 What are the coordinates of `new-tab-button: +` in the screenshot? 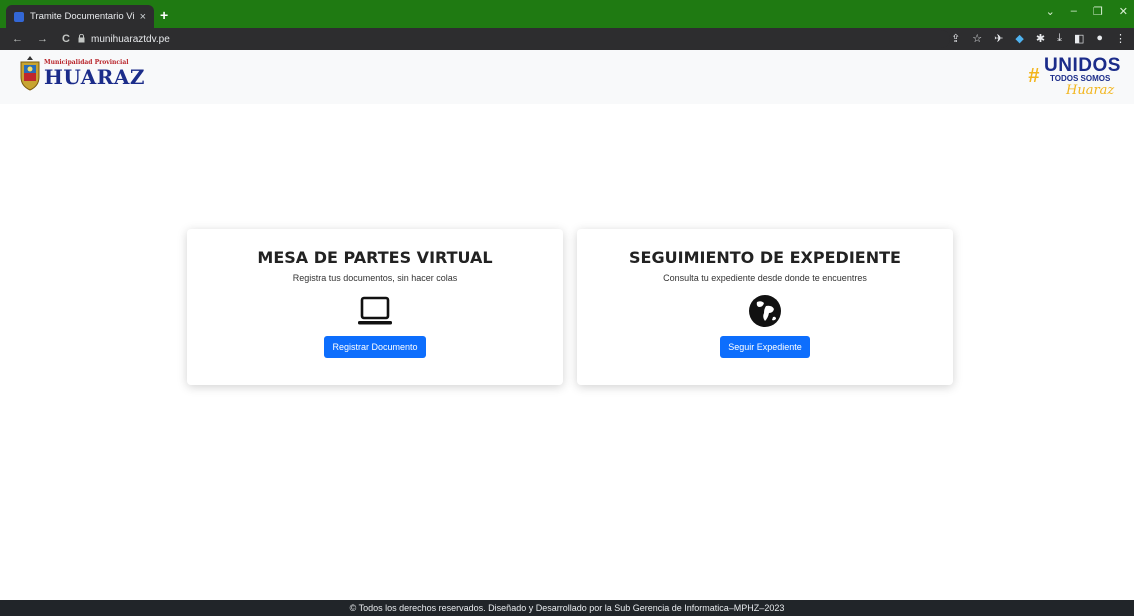 It's located at (164, 15).